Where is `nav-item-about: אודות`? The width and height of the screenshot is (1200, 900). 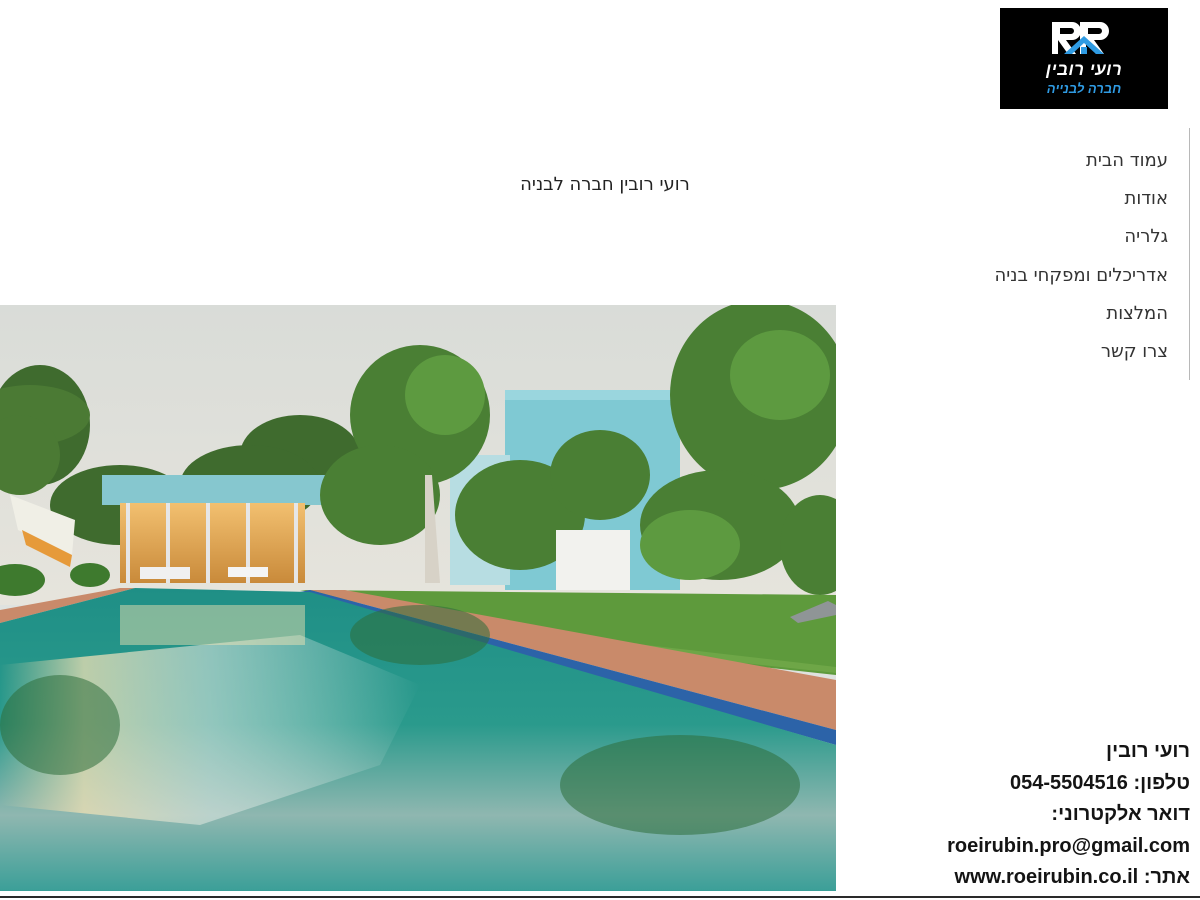
nav-item-about: אודות is located at coordinates (1018, 203).